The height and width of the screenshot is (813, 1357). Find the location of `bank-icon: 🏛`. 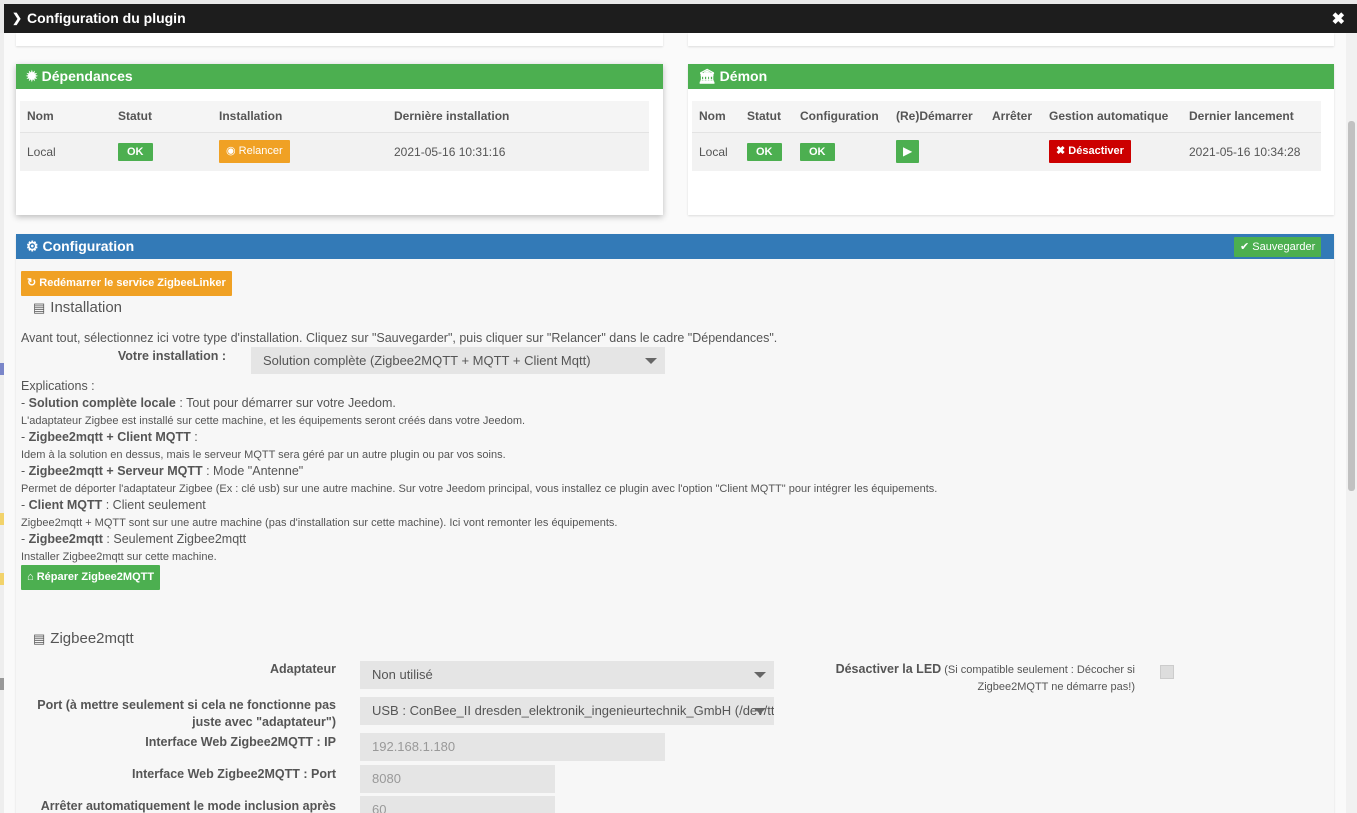

bank-icon: 🏛 is located at coordinates (707, 76).